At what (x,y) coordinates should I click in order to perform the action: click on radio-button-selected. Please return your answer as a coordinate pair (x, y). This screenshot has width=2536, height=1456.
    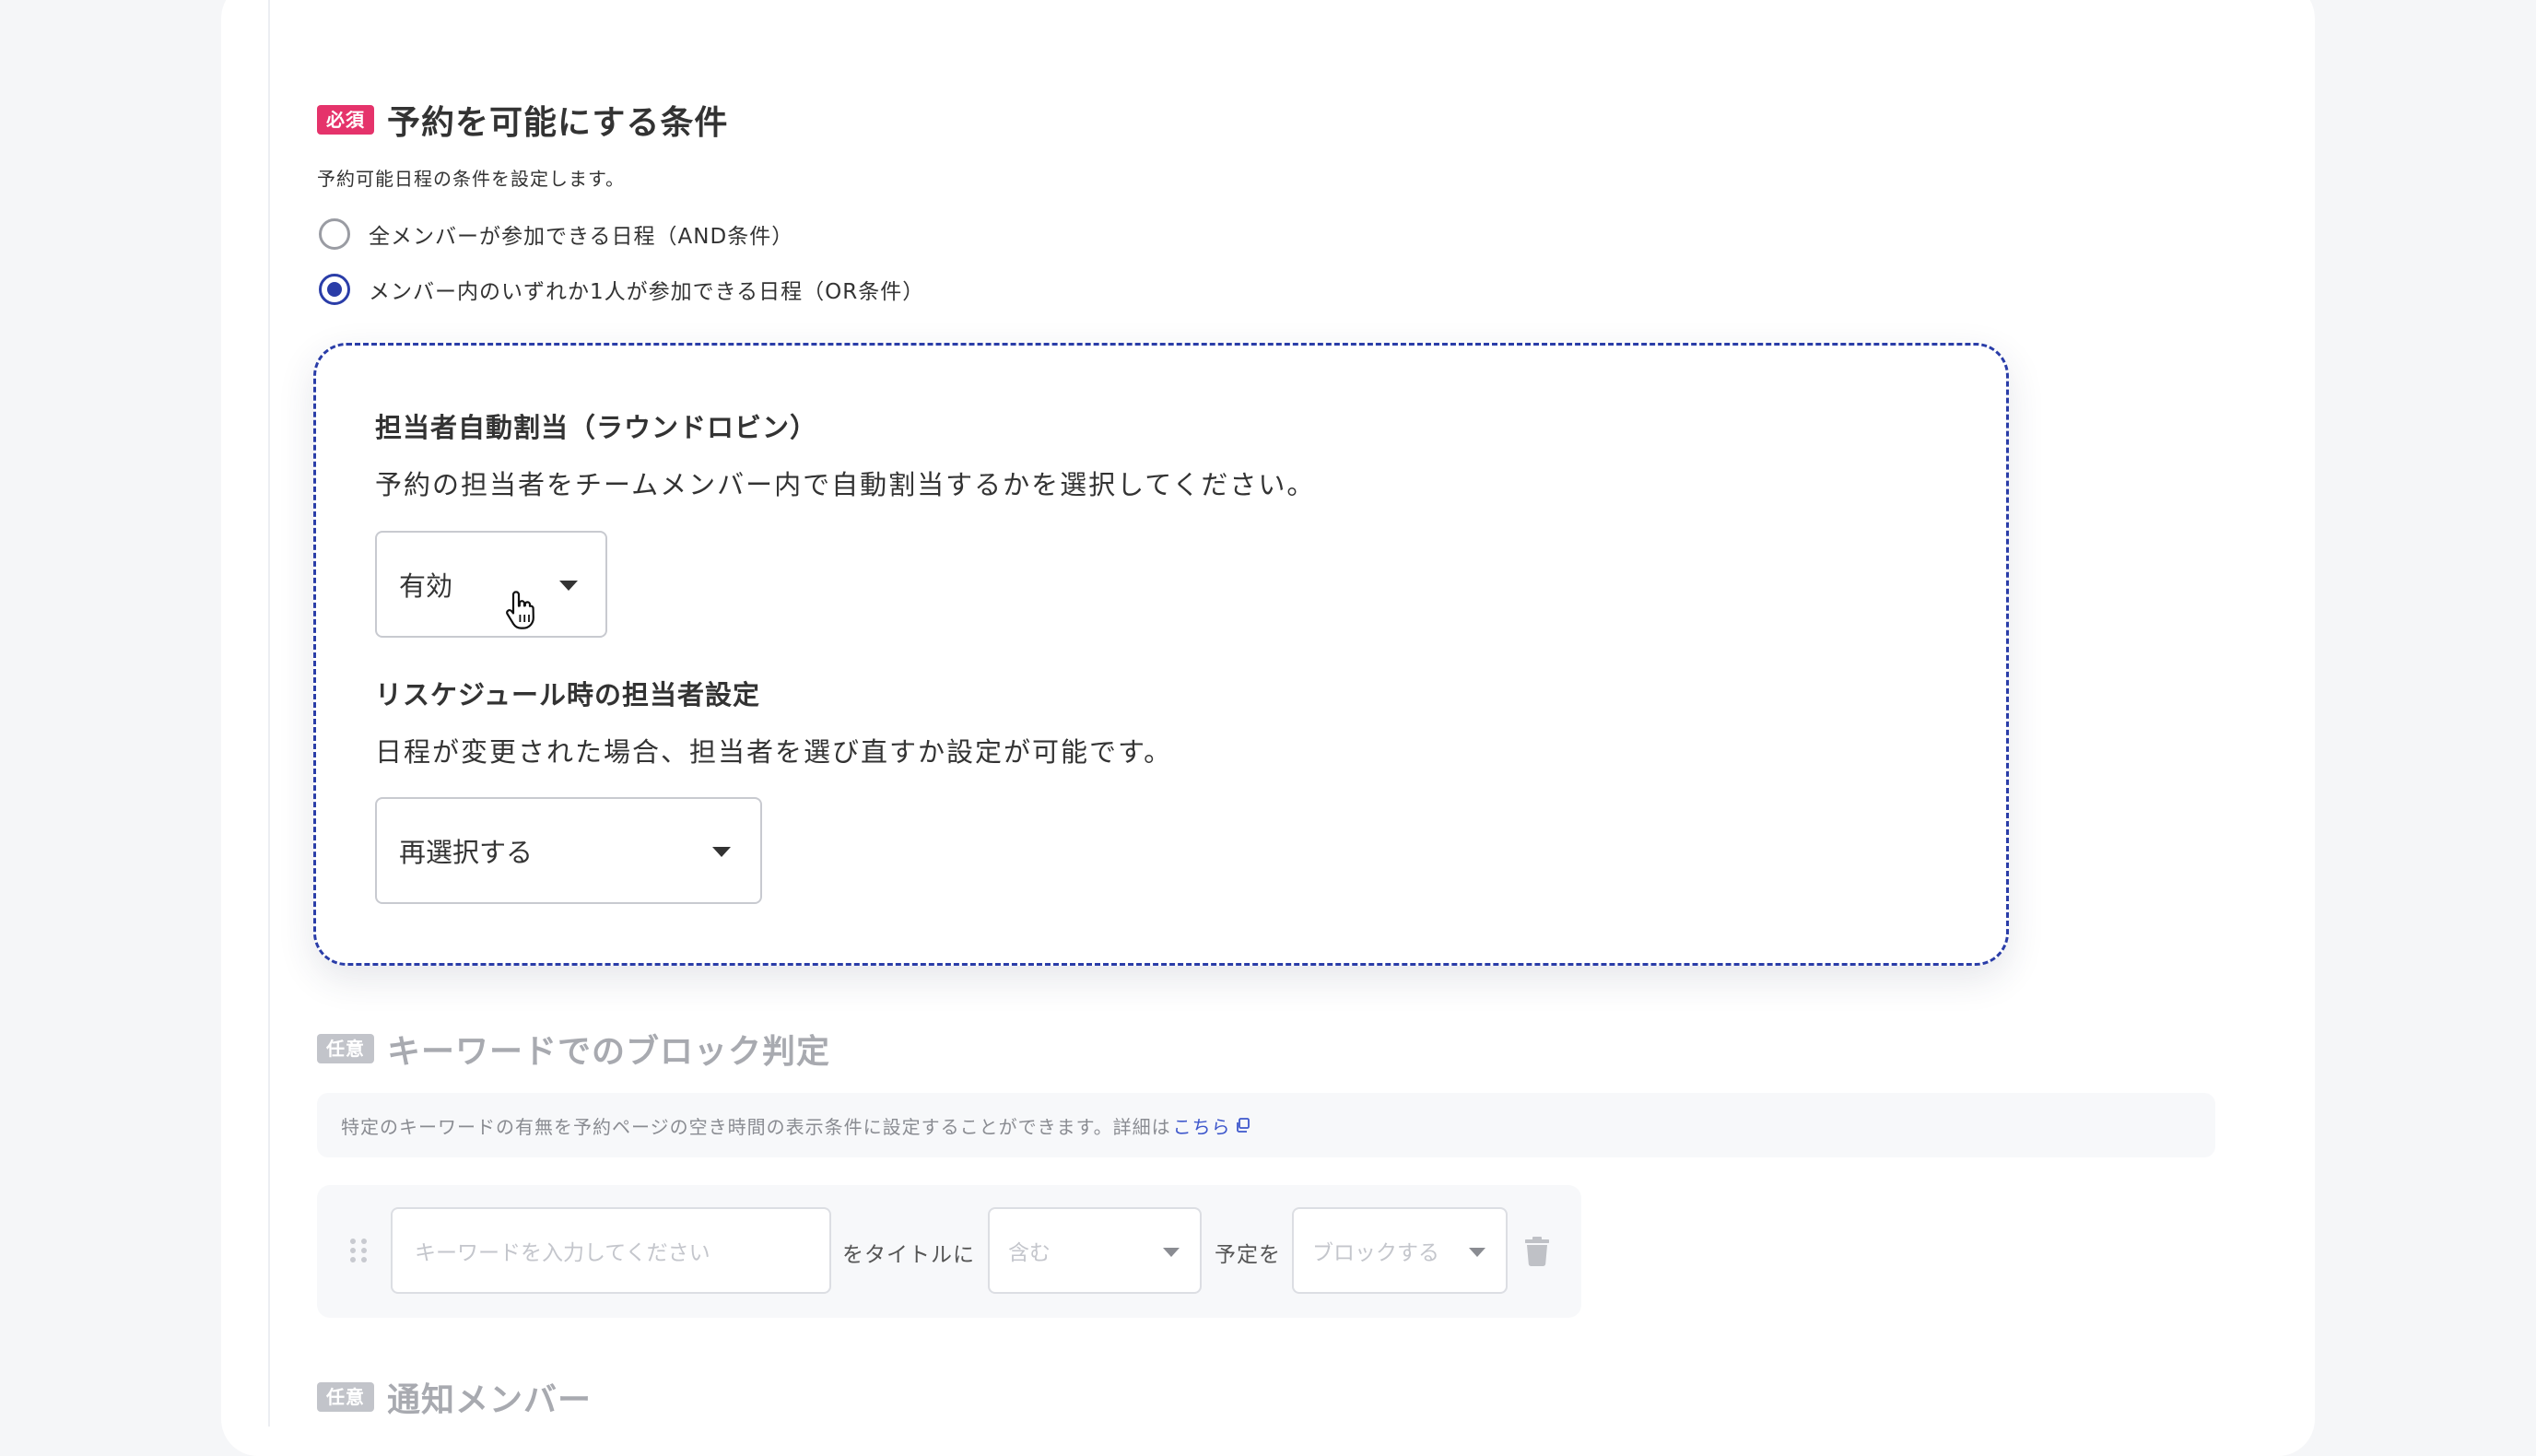
    Looking at the image, I should click on (334, 289).